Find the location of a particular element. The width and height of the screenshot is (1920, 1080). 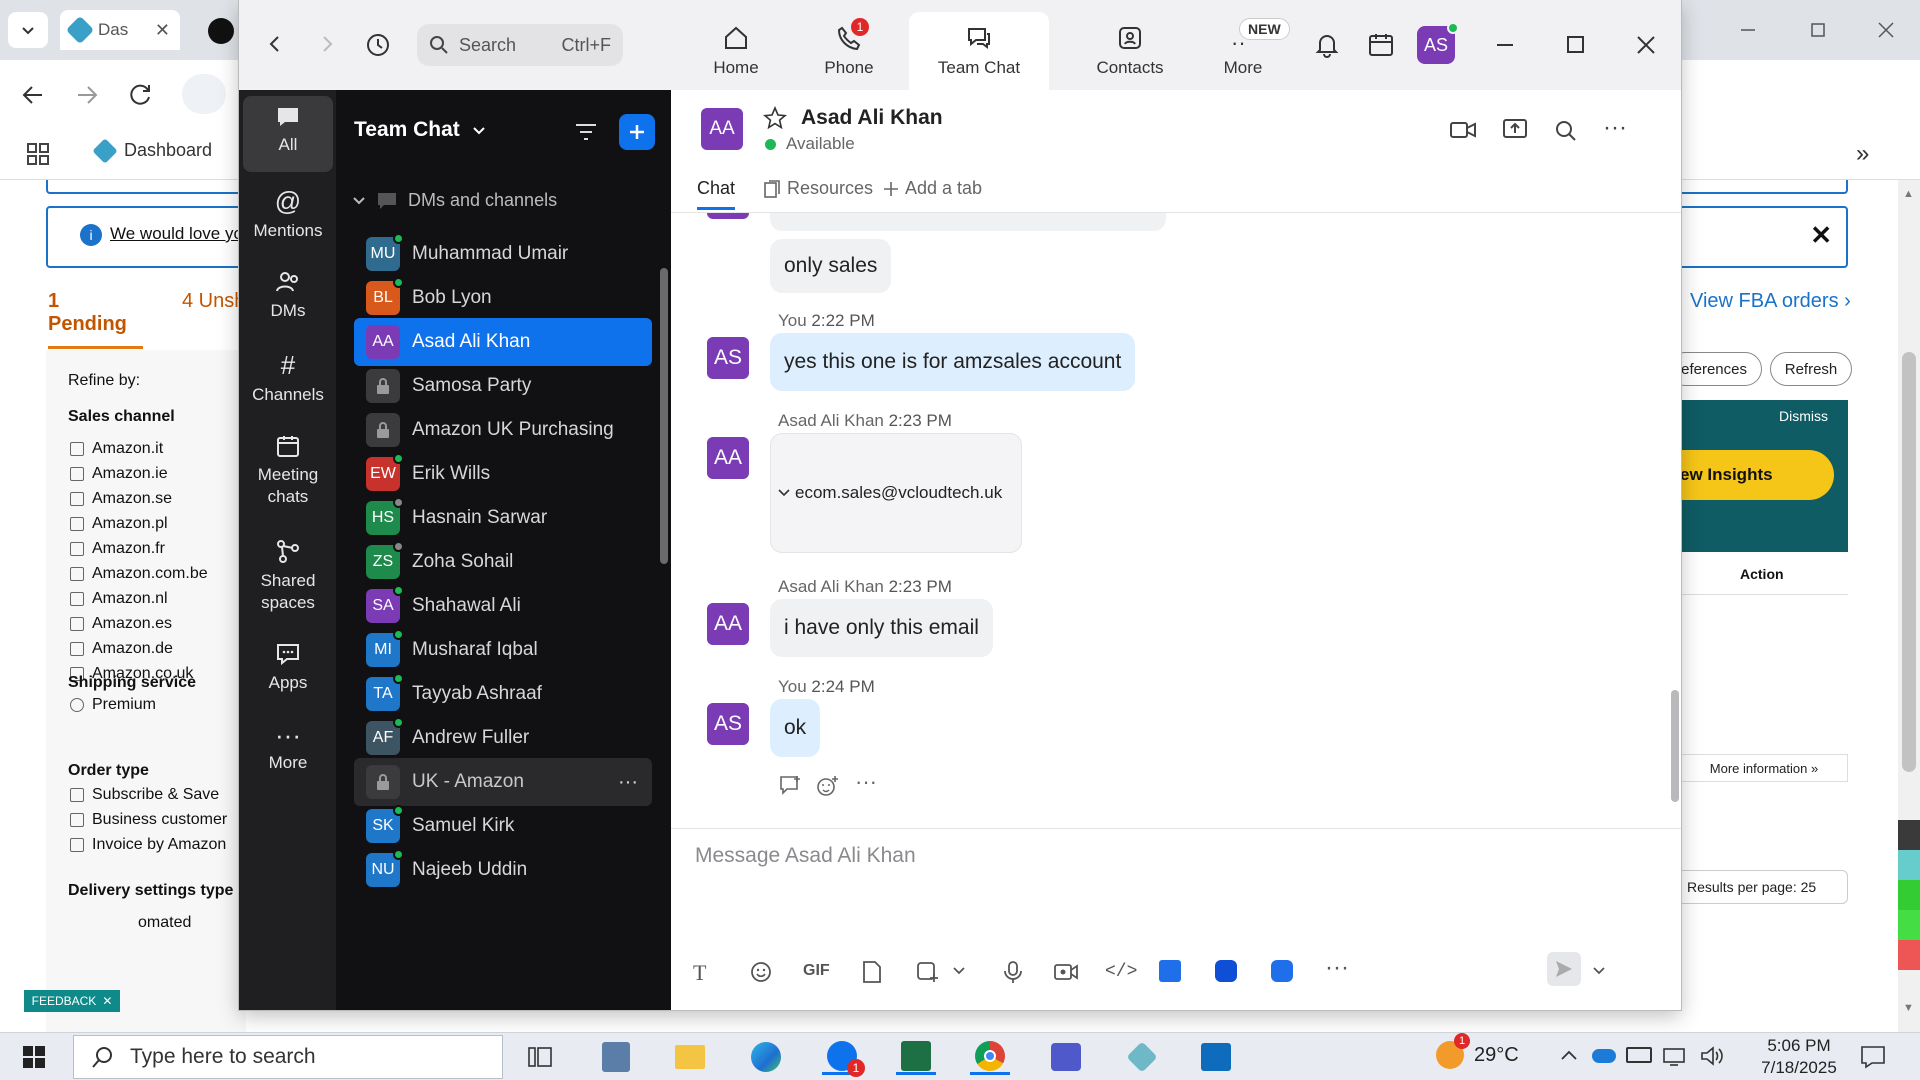

share-screen-icon is located at coordinates (1515, 129).